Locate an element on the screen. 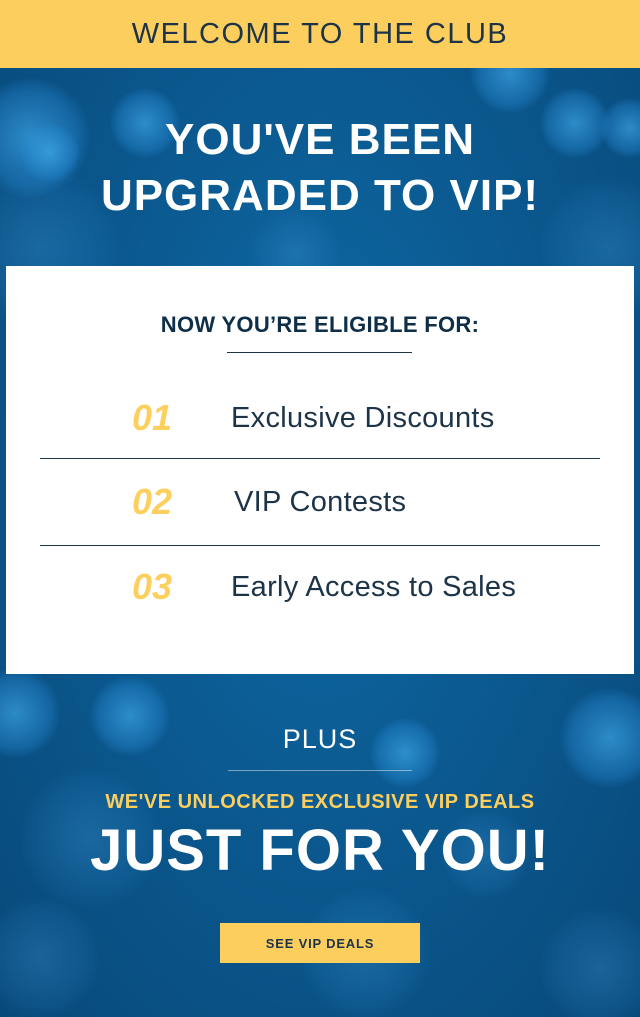  see-vip-deals-button: SEE VIP DEALS is located at coordinates (320, 943).